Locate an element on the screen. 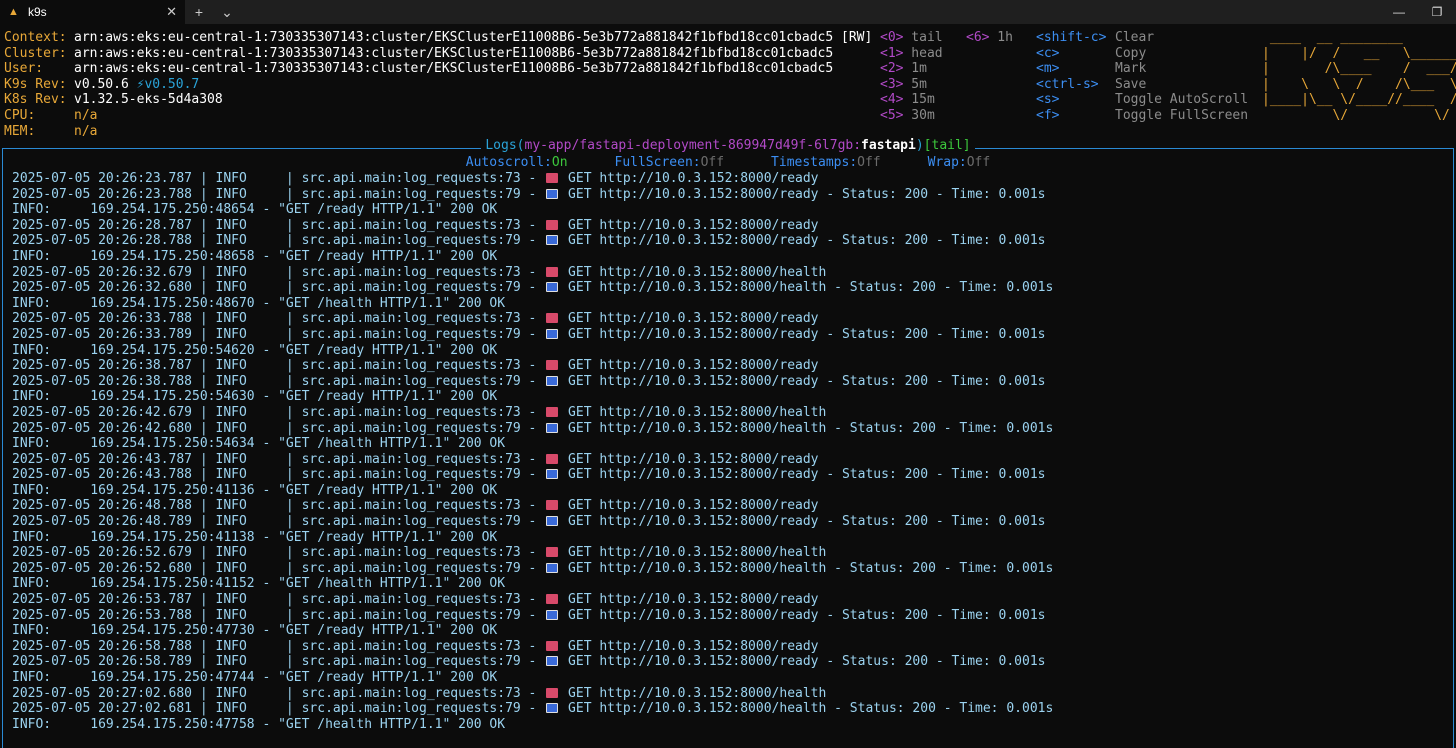  logo-line: ____ __ ________ is located at coordinates (1332, 37).